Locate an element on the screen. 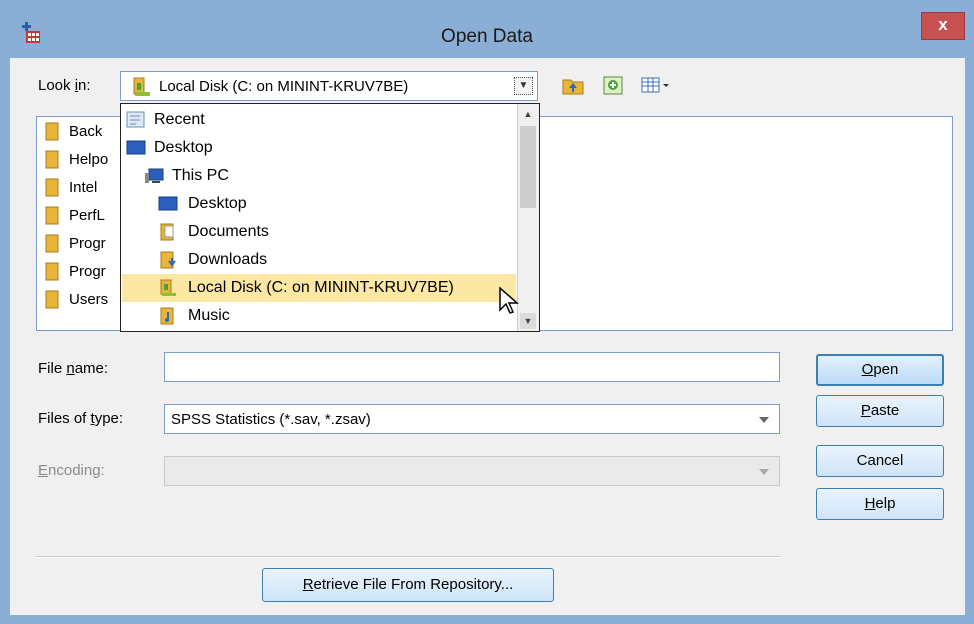 The image size is (974, 624). computer-icon is located at coordinates (154, 175).